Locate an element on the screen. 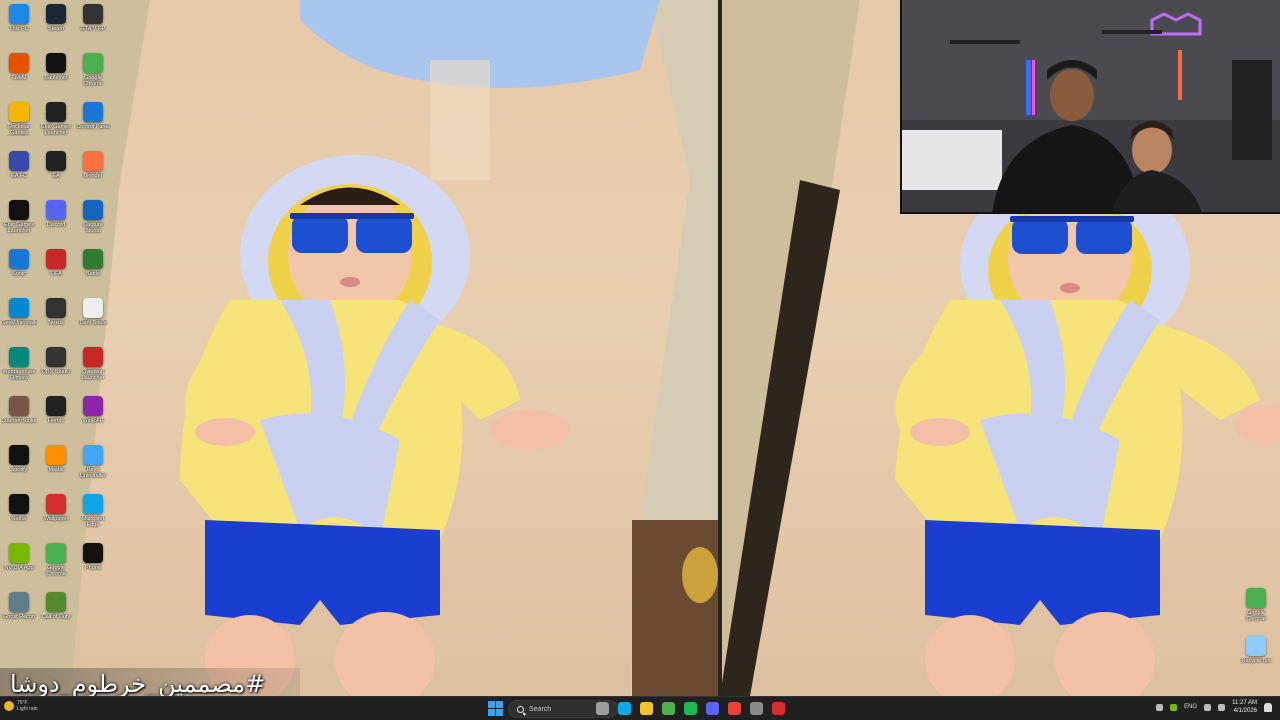 This screenshot has width=1280, height=720. system-tray: ENG 11:27 AM 4/1/2026 is located at coordinates (1214, 707).